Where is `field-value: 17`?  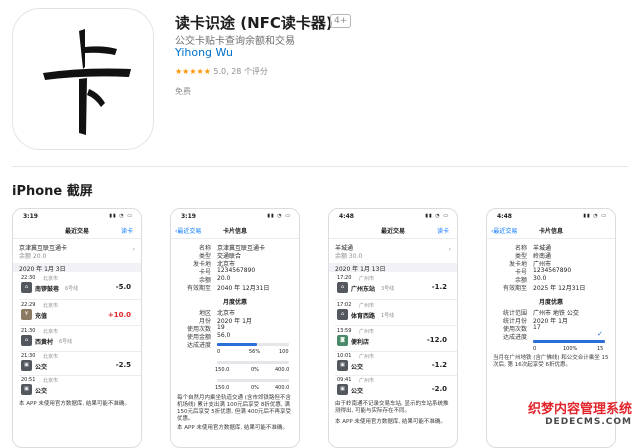
field-value: 17 is located at coordinates (537, 327).